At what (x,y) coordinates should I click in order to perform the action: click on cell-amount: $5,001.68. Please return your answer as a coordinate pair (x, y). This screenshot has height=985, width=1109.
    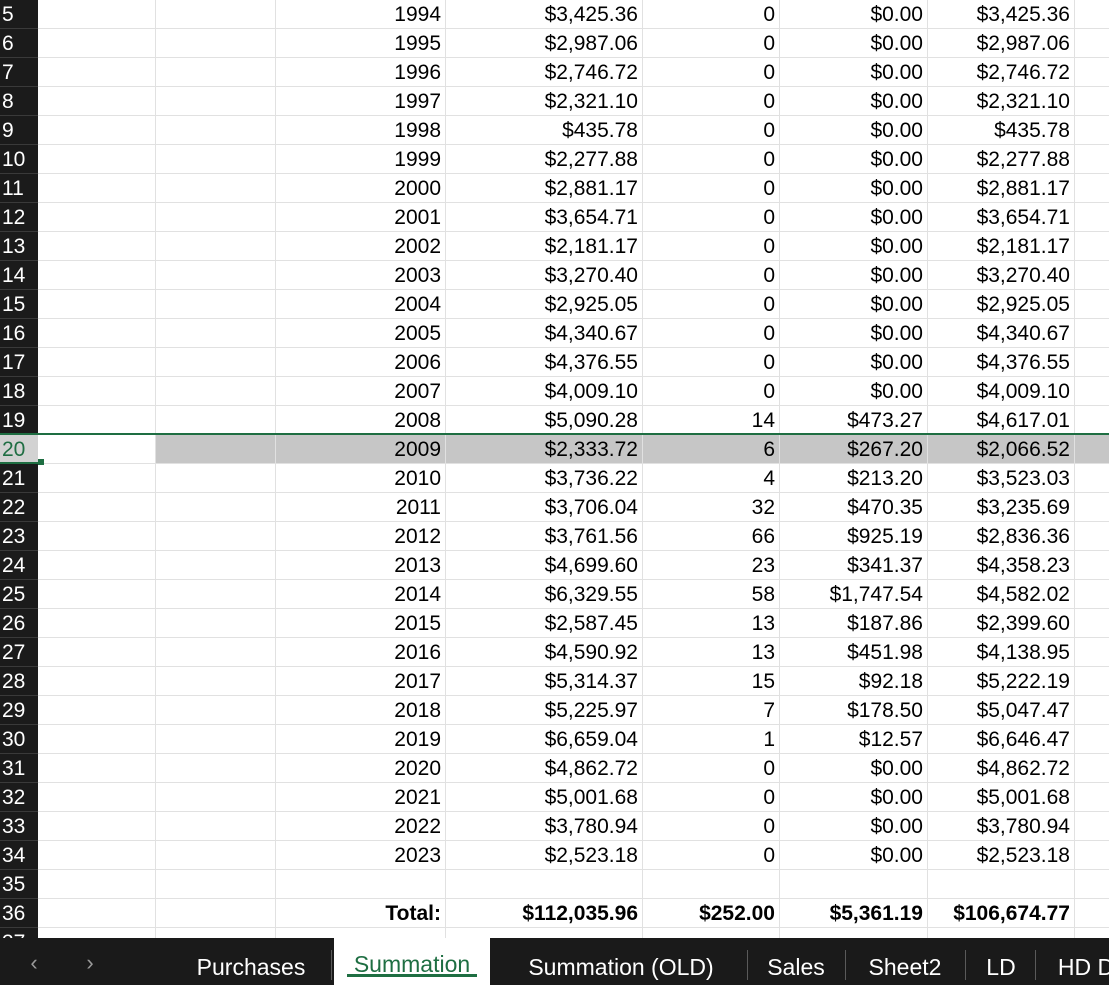
    Looking at the image, I should click on (544, 797).